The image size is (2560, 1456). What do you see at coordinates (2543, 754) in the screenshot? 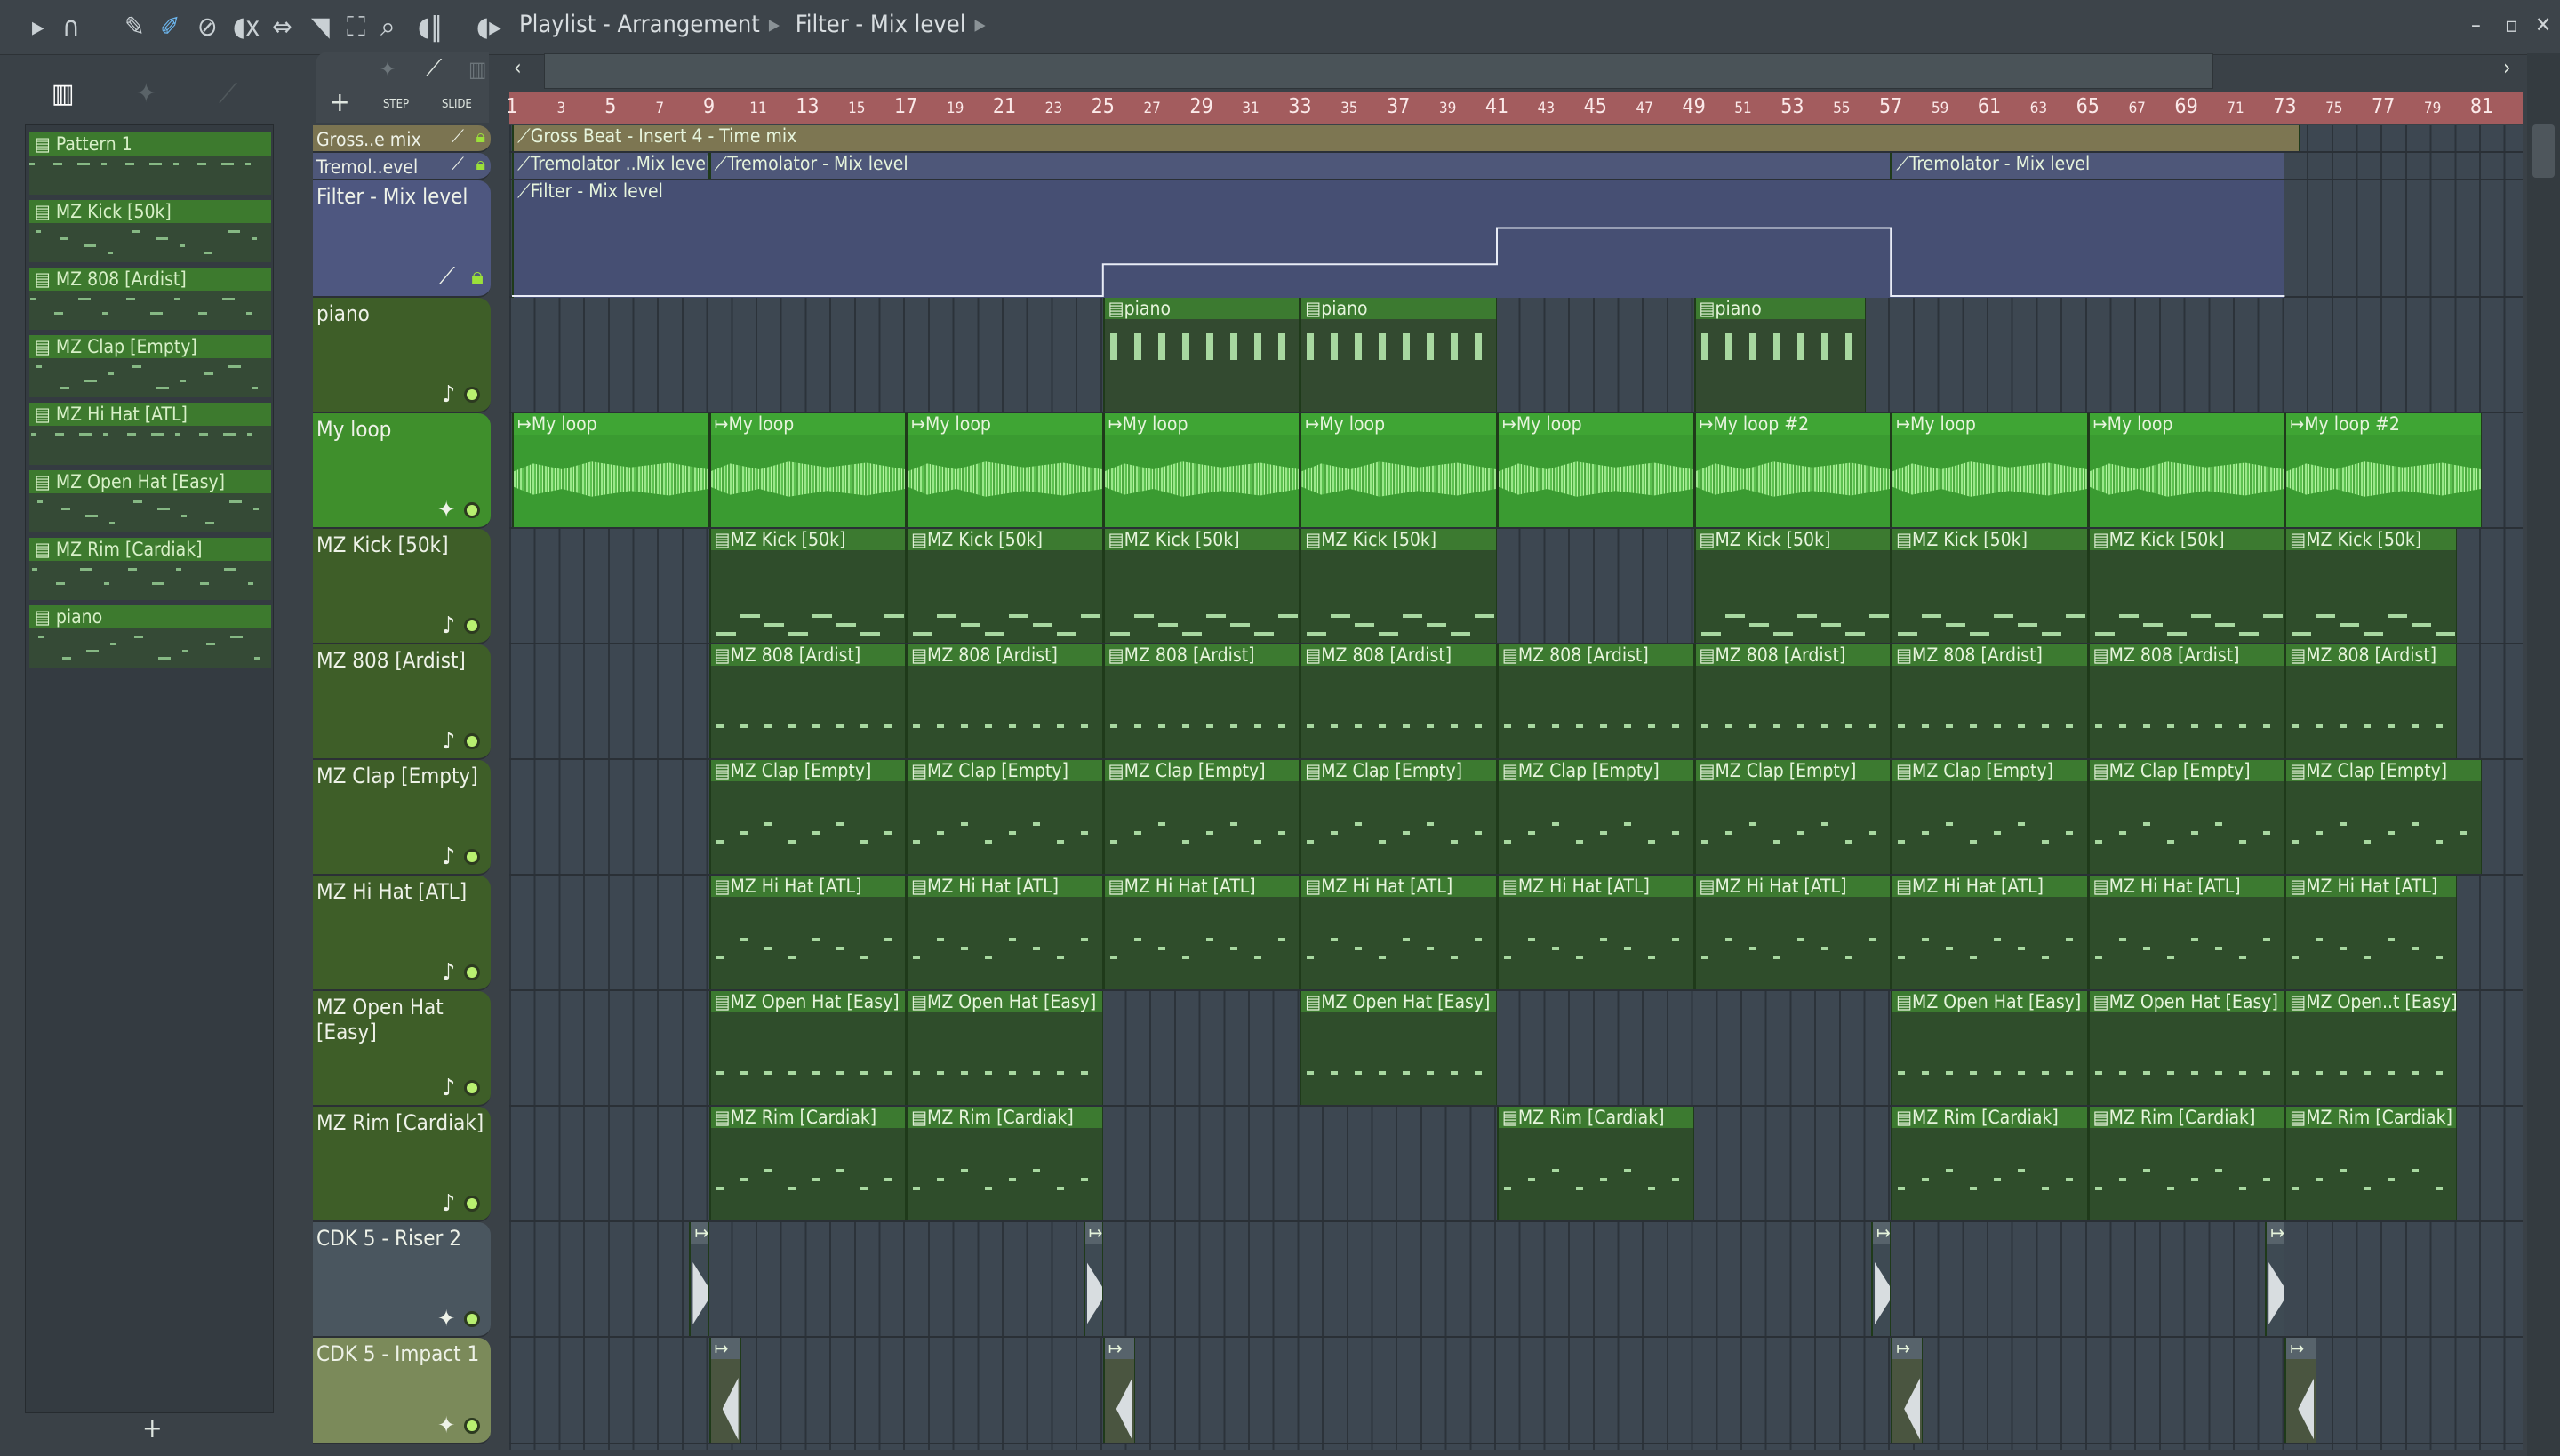
I see `vertical-scrollbar` at bounding box center [2543, 754].